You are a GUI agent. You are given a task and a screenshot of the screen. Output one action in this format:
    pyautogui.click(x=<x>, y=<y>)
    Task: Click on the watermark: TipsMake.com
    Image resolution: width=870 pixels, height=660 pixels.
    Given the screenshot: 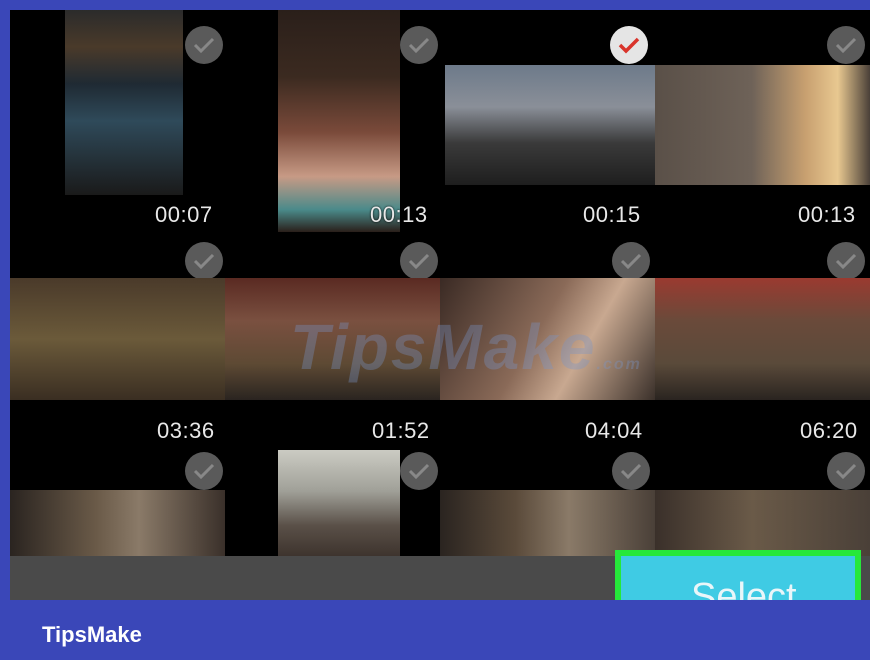 What is the action you would take?
    pyautogui.click(x=466, y=347)
    